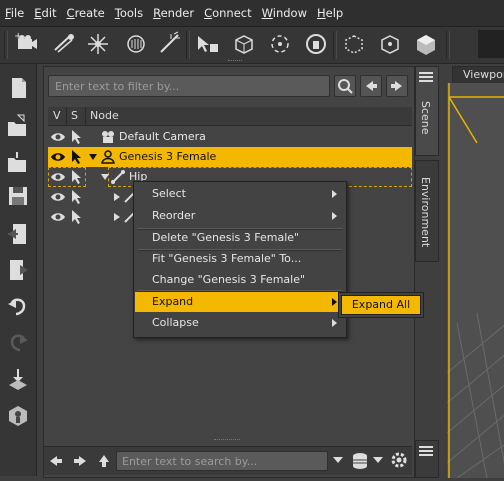 The image size is (504, 481). I want to click on panel-grip-bottom, so click(227, 441).